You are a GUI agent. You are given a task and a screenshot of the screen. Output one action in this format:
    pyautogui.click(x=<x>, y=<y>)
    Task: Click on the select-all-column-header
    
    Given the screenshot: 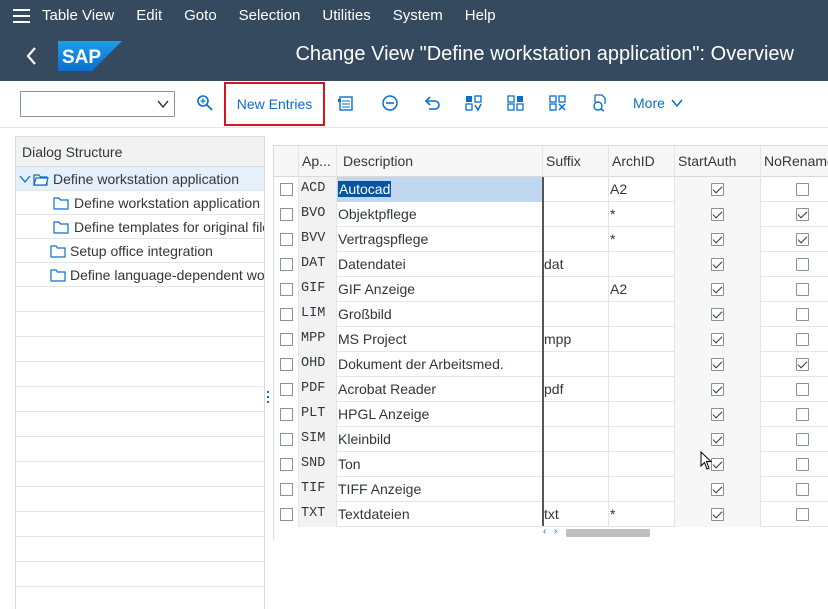 What is the action you would take?
    pyautogui.click(x=286, y=161)
    